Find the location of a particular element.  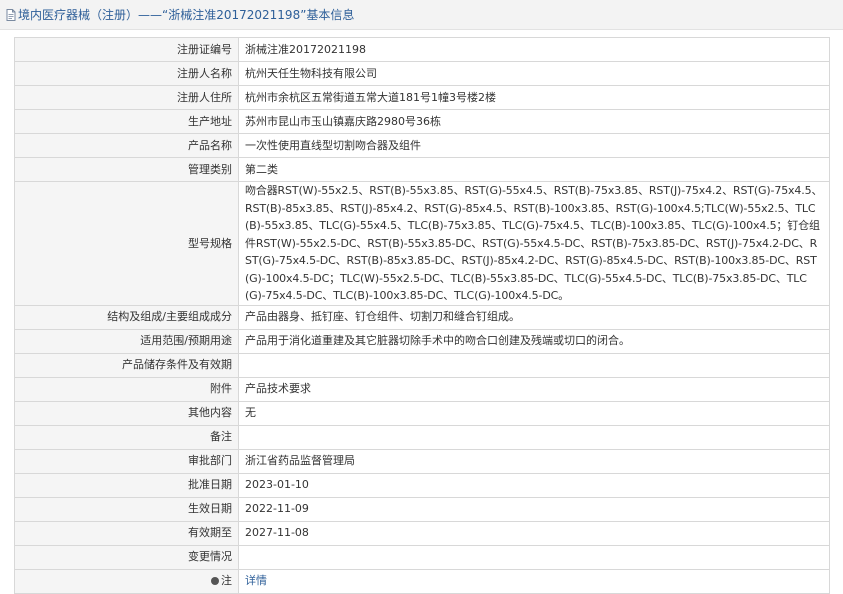

table-row: 注册人名称 杭州天任生物科技有限公司 is located at coordinates (422, 73).